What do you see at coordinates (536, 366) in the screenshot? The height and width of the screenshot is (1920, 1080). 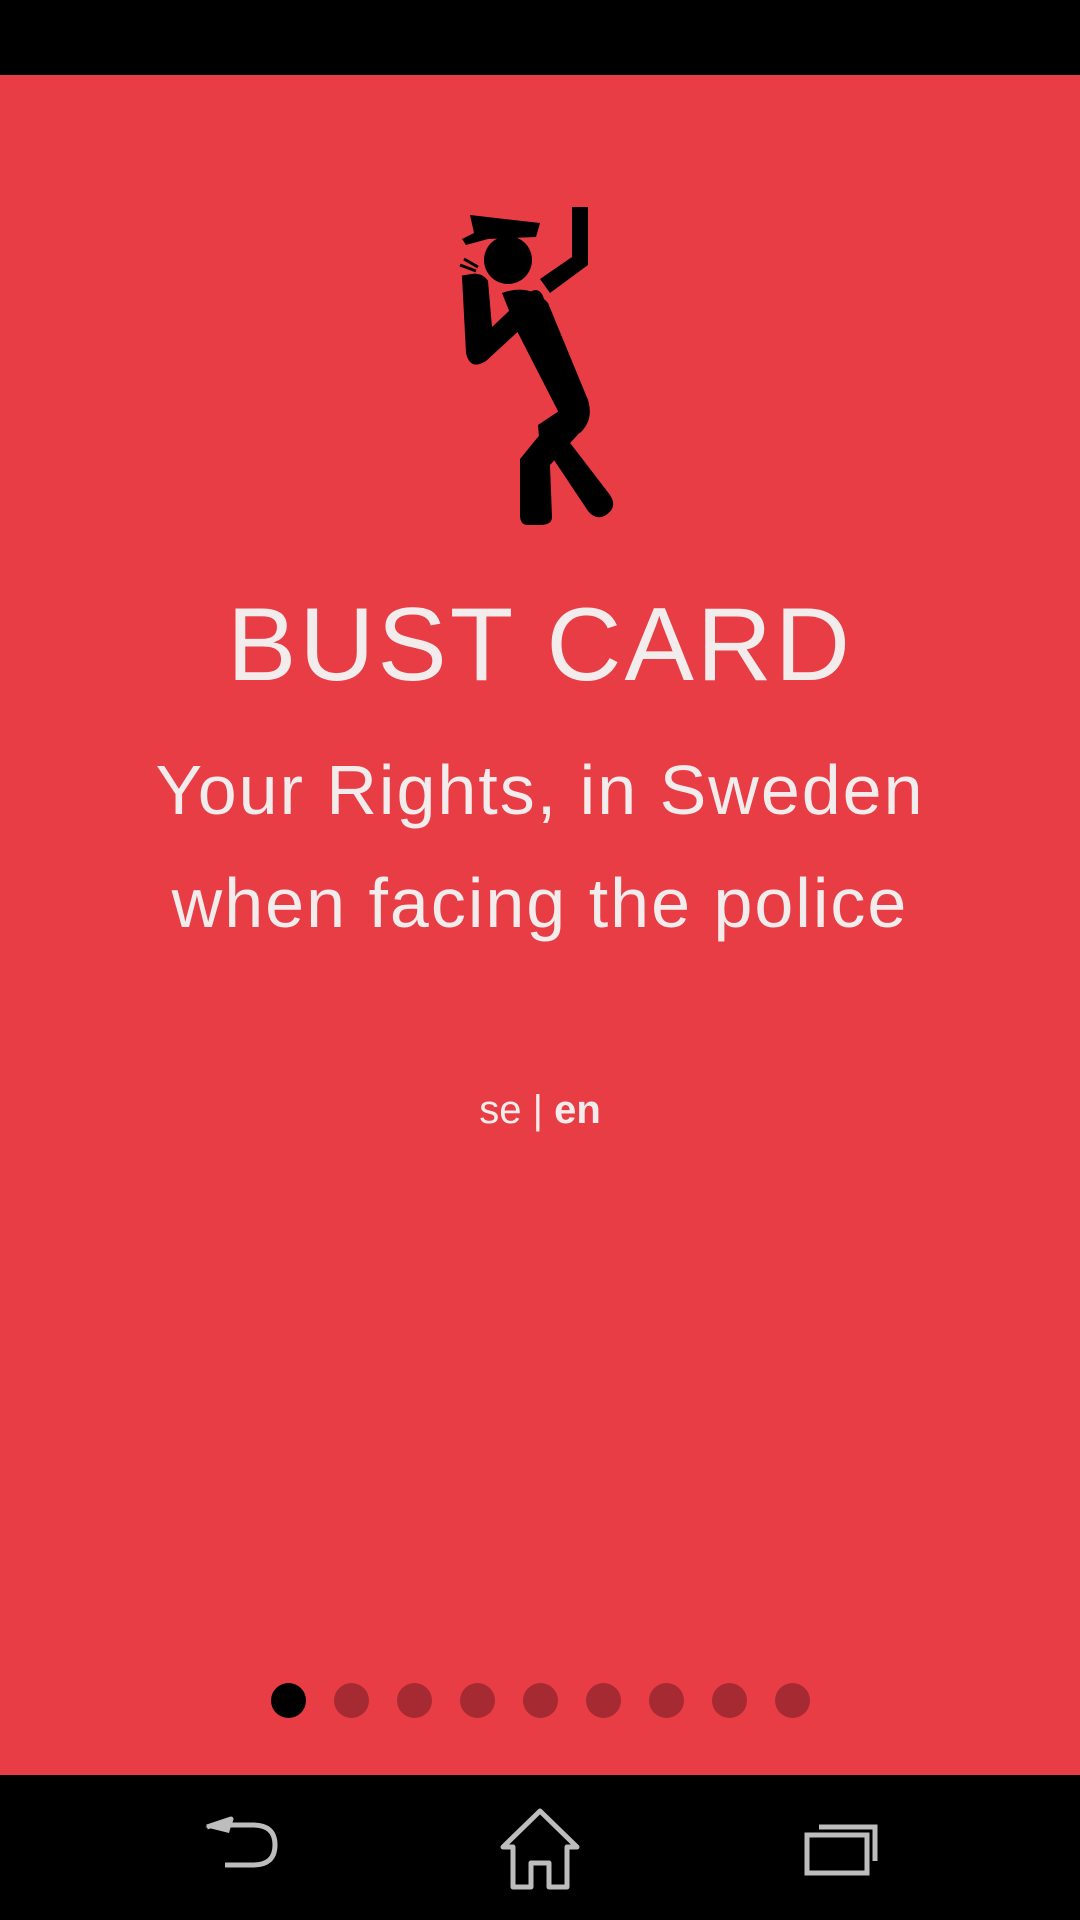 I see `police-officer-whistle-icon` at bounding box center [536, 366].